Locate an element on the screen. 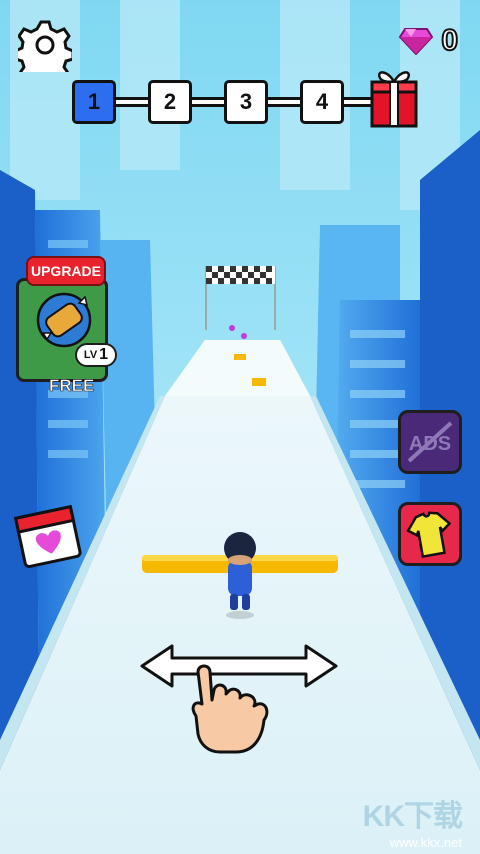 Image resolution: width=480 pixels, height=854 pixels. gear-icon is located at coordinates (44, 53).